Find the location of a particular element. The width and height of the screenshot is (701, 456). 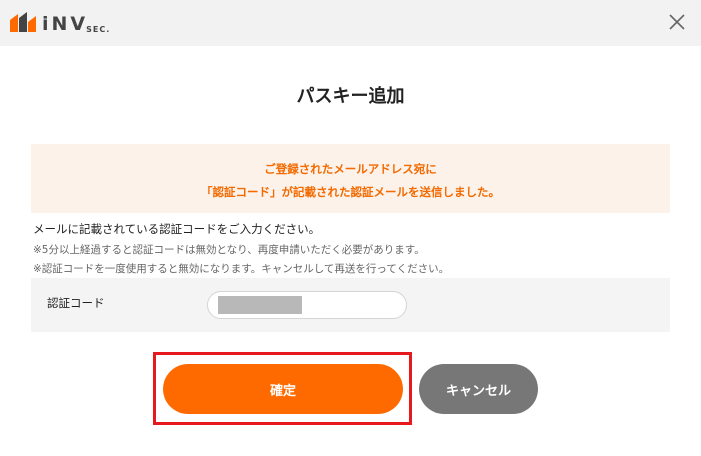

logo-text: iNV is located at coordinates (65, 24).